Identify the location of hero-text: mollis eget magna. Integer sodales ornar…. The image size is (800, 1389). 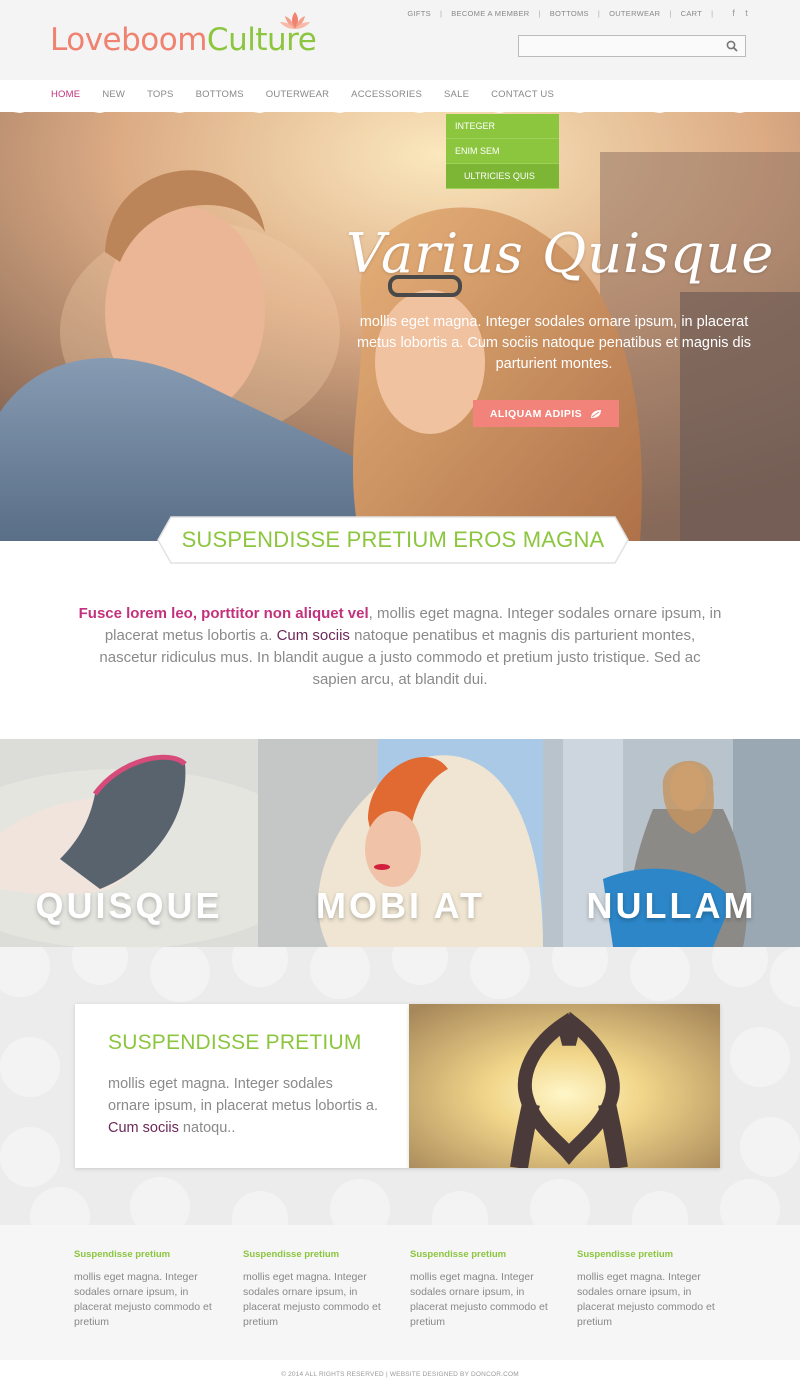
(554, 343).